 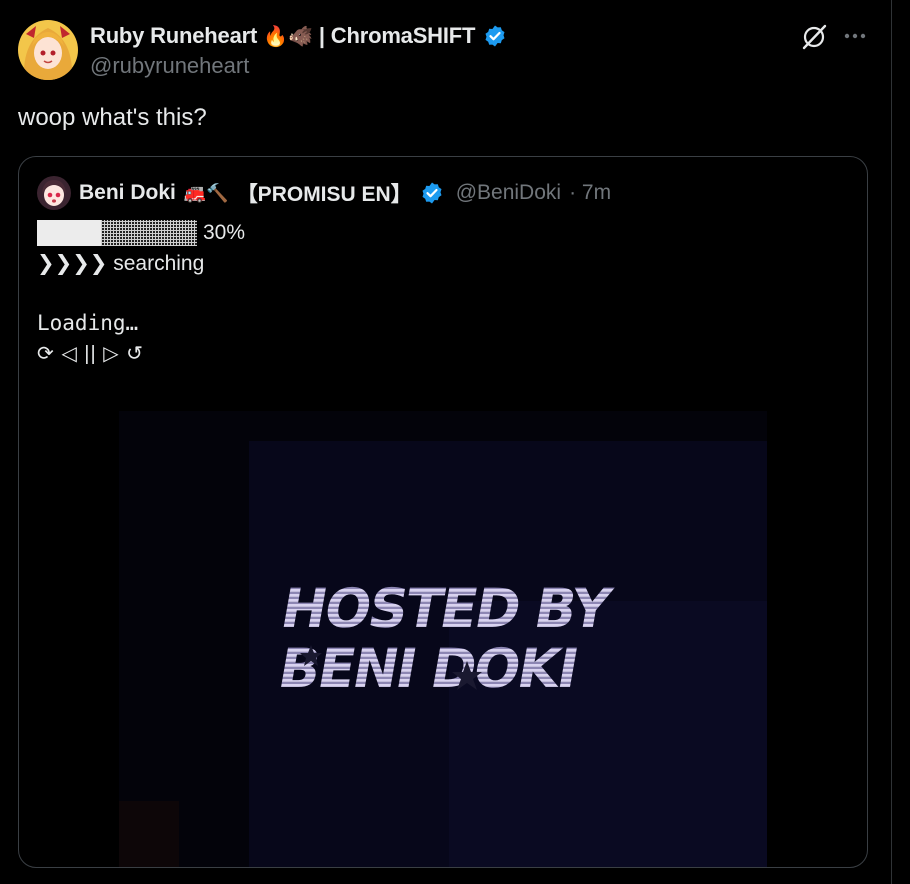 I want to click on quoted-author-handle: @BeniDoki, so click(x=508, y=193).